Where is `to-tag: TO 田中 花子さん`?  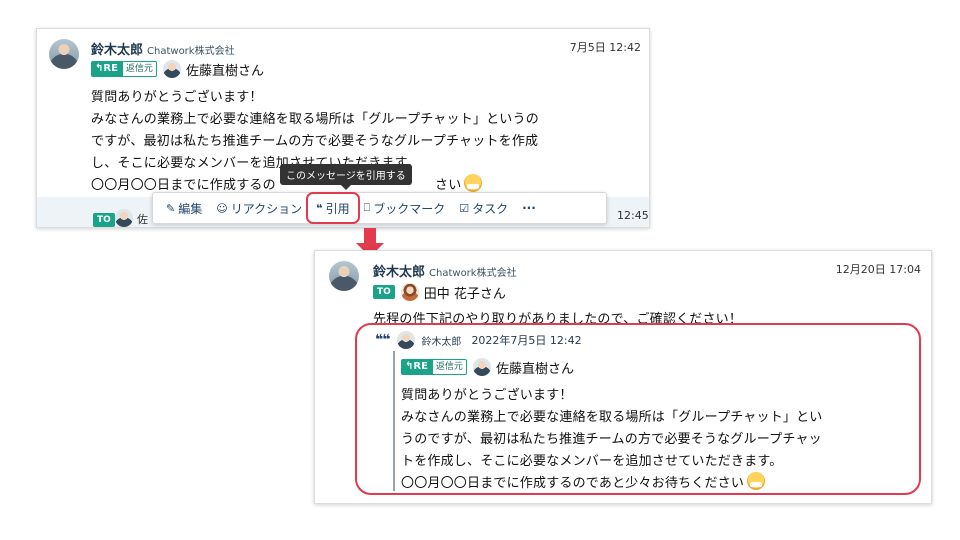
to-tag: TO 田中 花子さん is located at coordinates (439, 292).